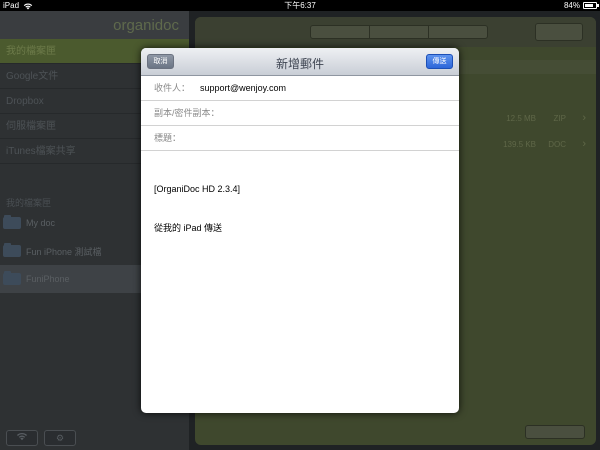 Image resolution: width=600 pixels, height=450 pixels. I want to click on toolbar-actions-button, so click(559, 32).